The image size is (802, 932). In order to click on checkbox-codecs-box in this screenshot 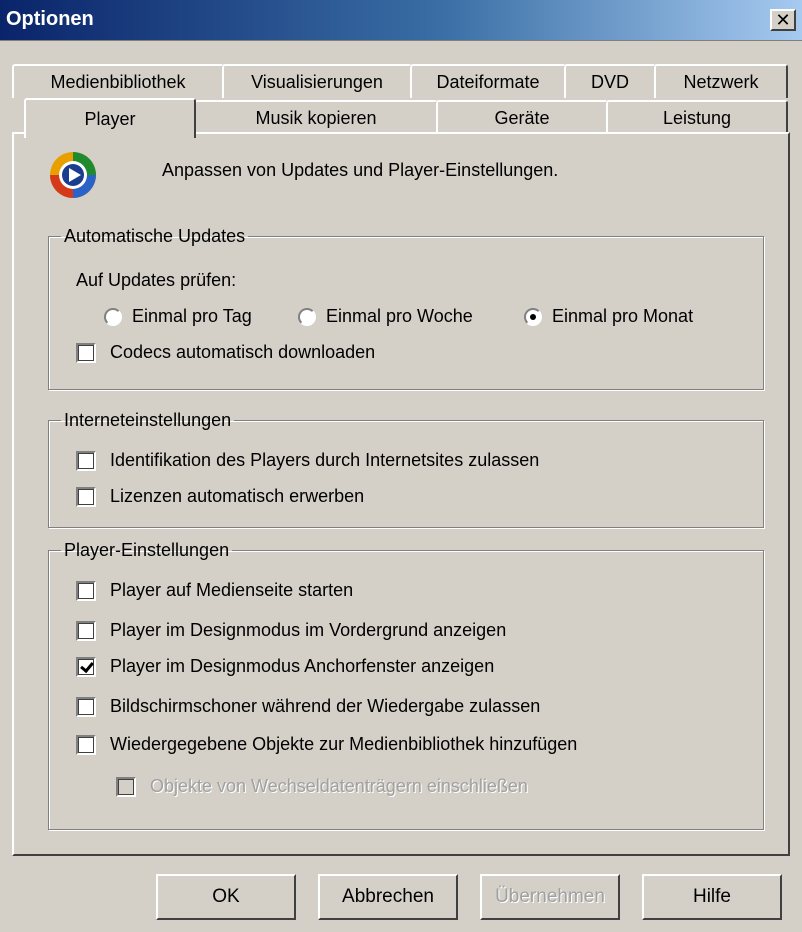, I will do `click(86, 352)`.